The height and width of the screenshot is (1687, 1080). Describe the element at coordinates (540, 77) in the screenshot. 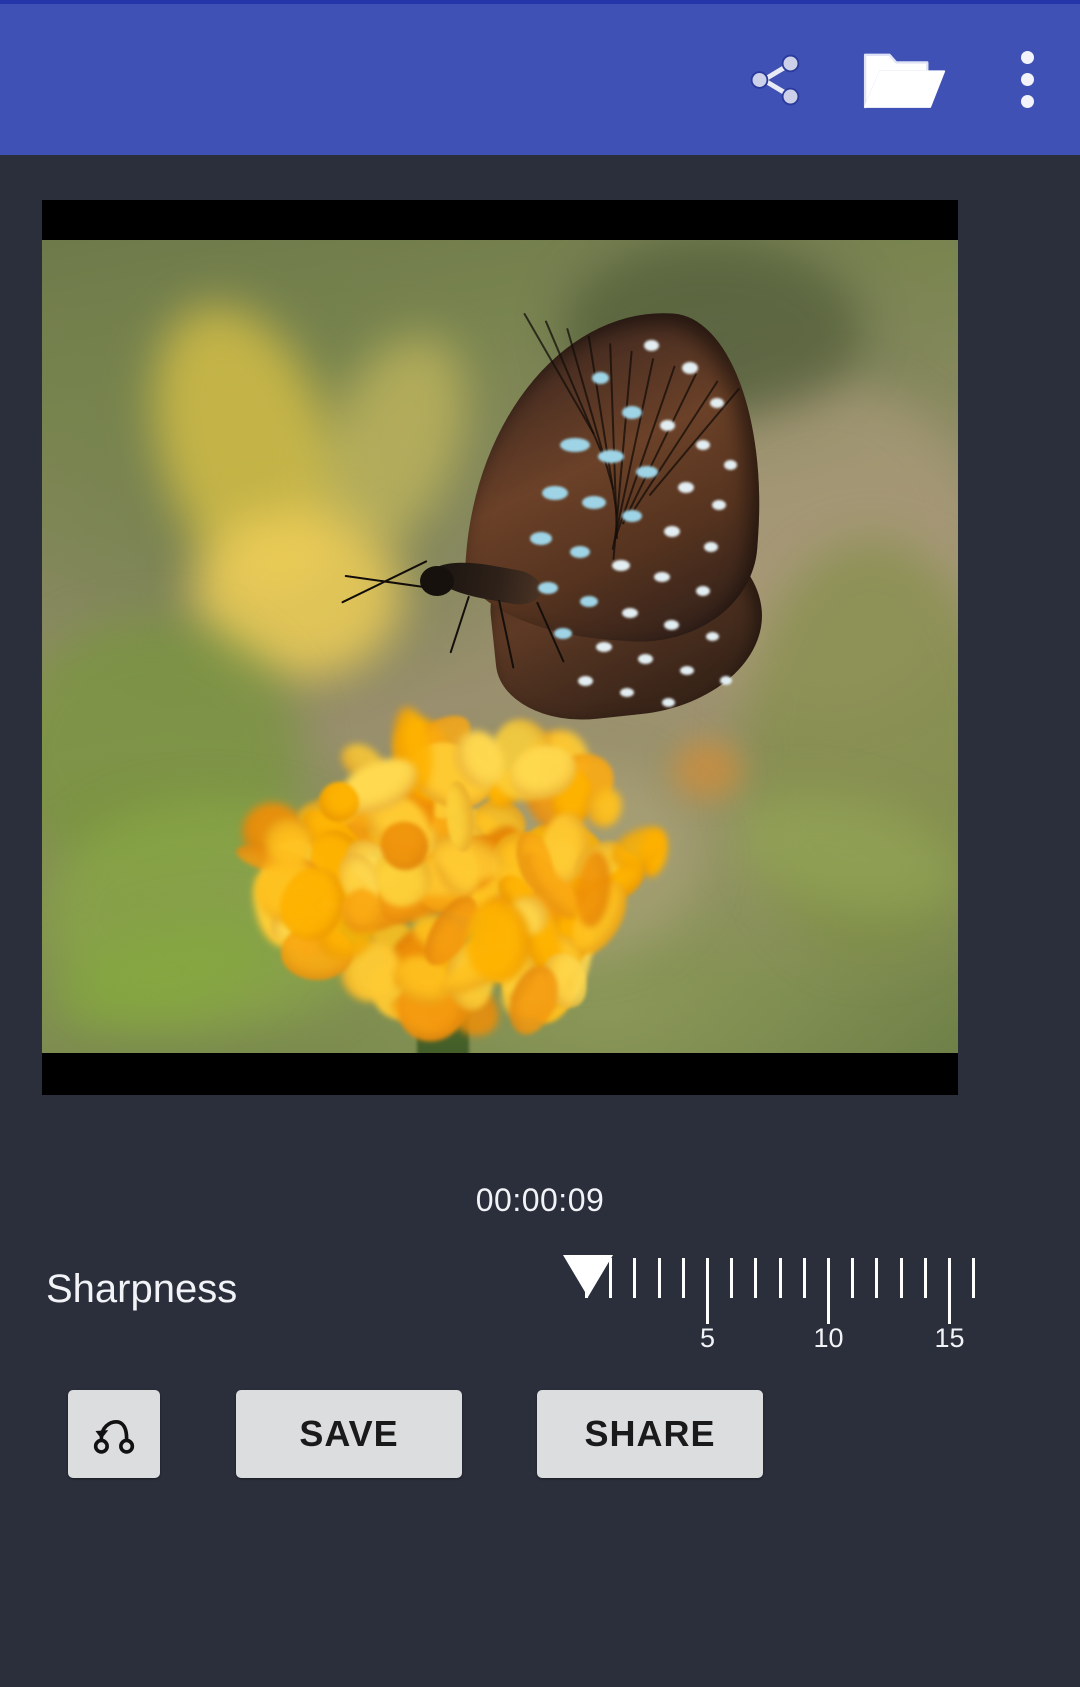

I see `app-bar` at that location.